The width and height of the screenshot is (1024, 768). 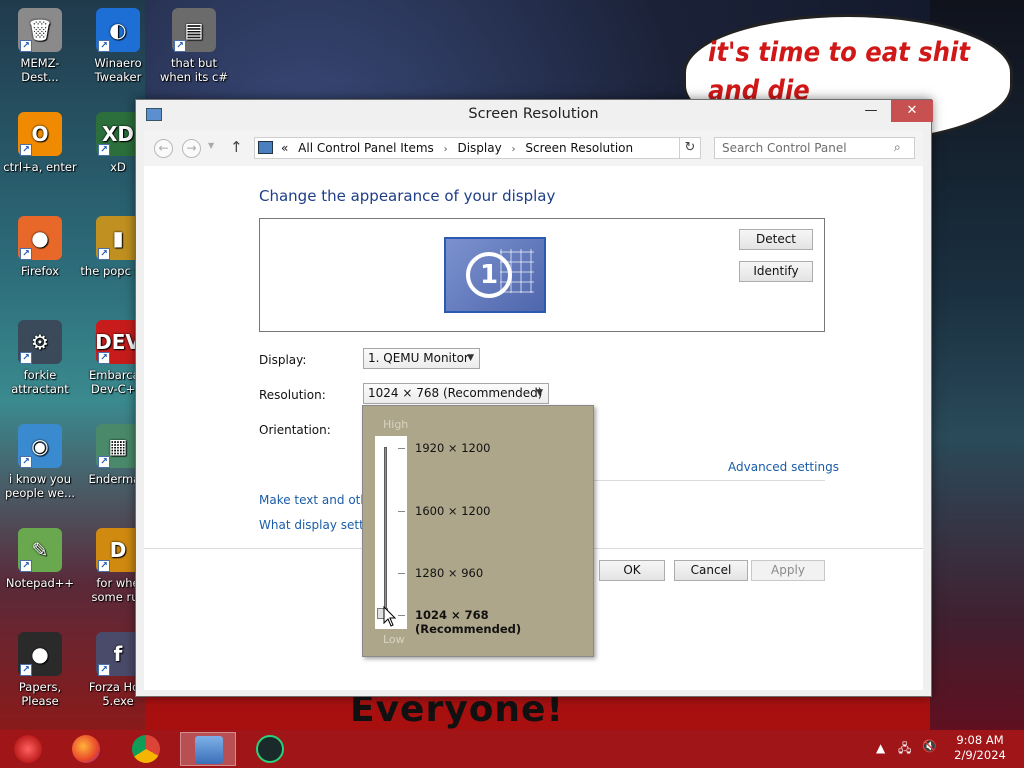 What do you see at coordinates (146, 749) in the screenshot?
I see `taskbar-chrome` at bounding box center [146, 749].